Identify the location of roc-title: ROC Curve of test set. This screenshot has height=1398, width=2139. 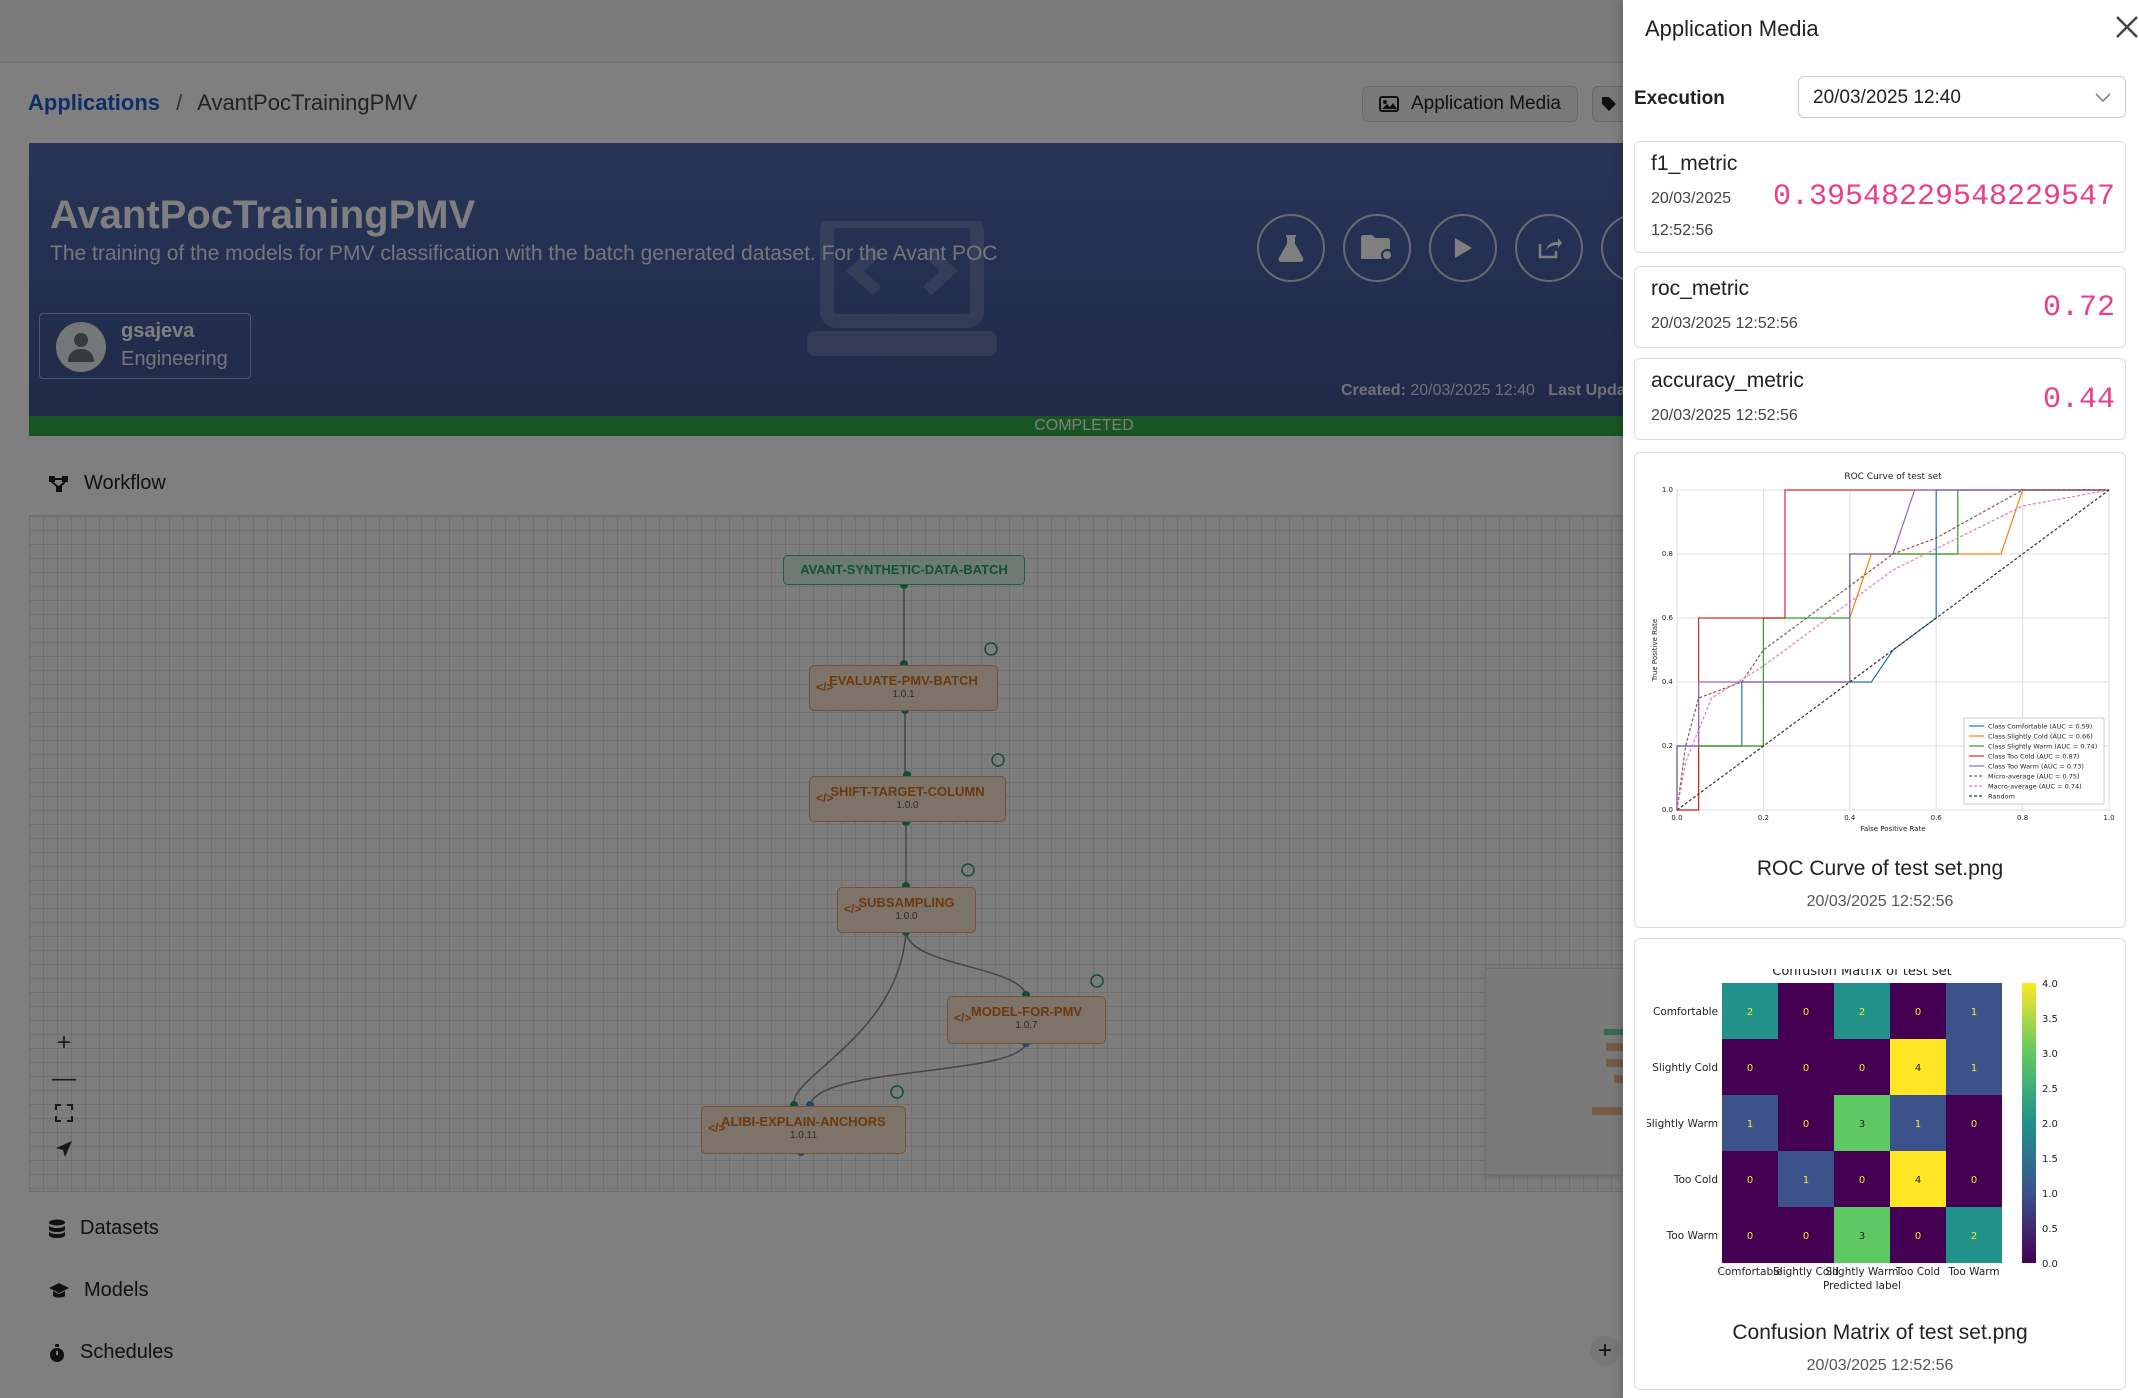
(1893, 477).